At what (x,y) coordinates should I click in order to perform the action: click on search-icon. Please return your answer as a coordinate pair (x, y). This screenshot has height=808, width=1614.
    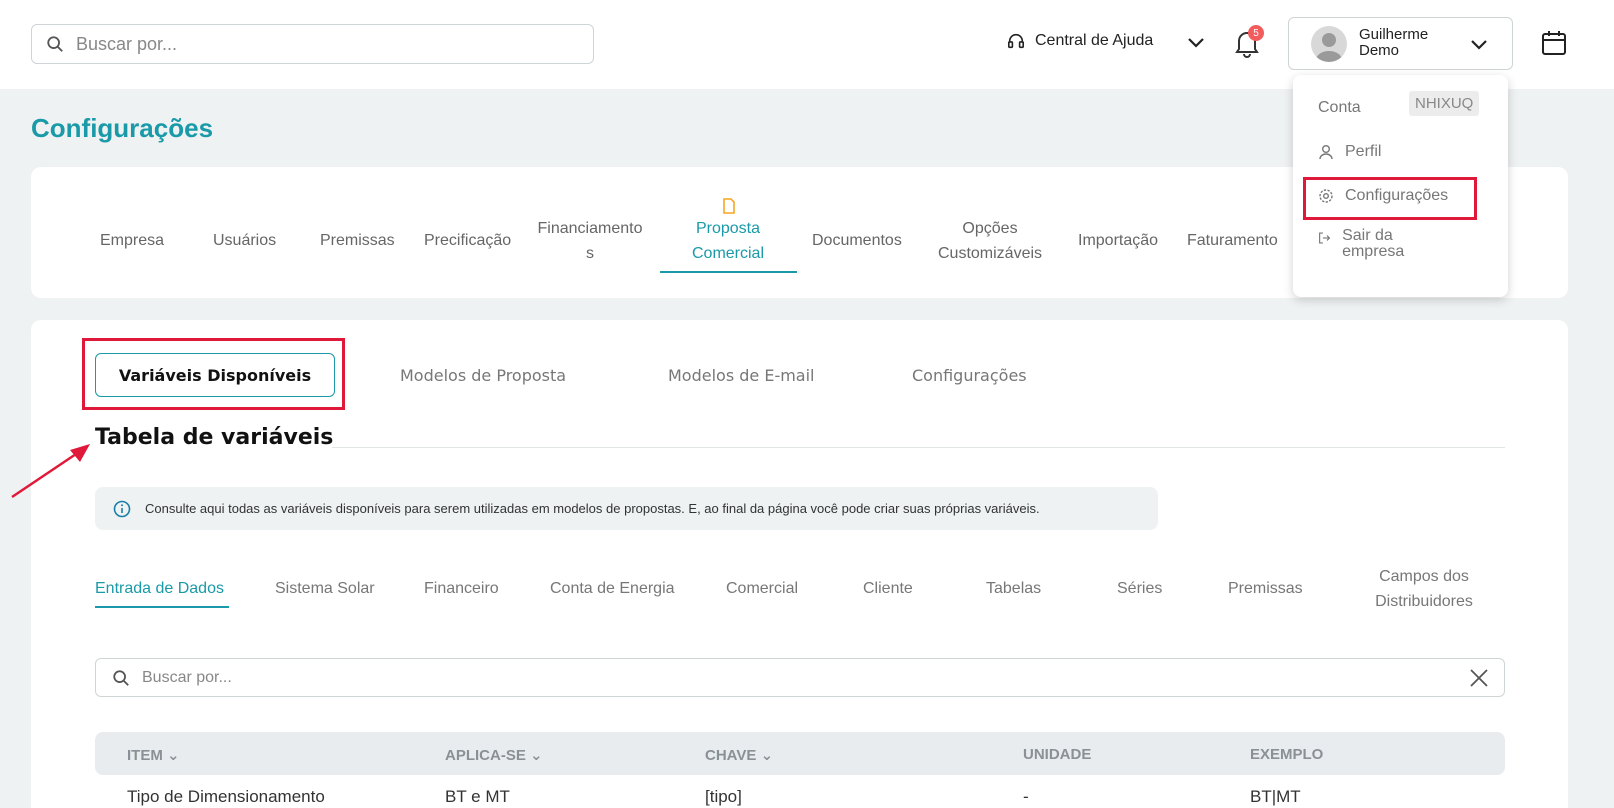
    Looking at the image, I should click on (121, 678).